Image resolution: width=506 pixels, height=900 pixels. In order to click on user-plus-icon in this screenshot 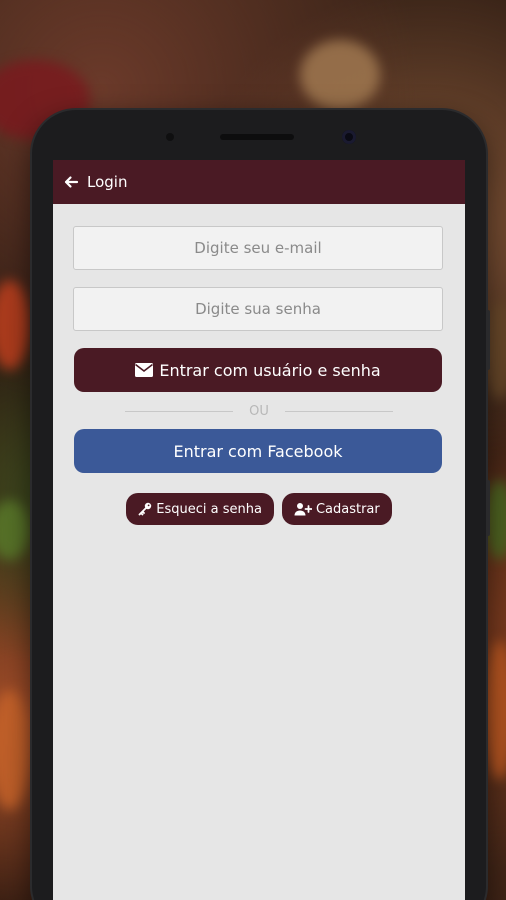, I will do `click(303, 509)`.